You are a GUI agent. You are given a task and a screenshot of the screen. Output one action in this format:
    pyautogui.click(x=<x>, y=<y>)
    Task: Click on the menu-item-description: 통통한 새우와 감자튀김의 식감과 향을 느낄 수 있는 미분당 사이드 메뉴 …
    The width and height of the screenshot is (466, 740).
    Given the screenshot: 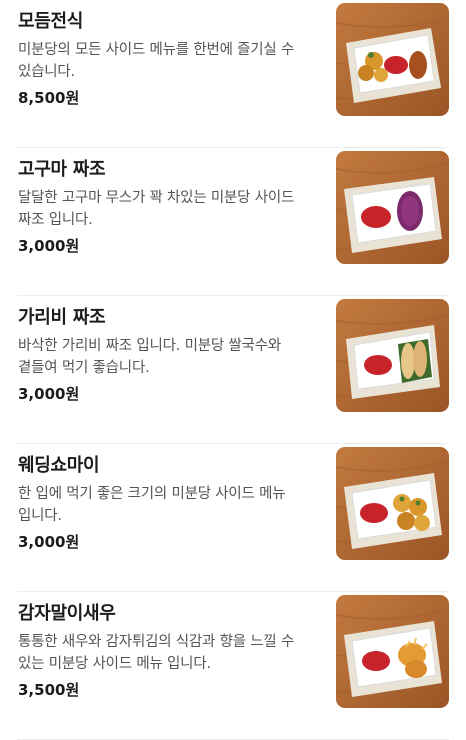 What is the action you would take?
    pyautogui.click(x=156, y=653)
    